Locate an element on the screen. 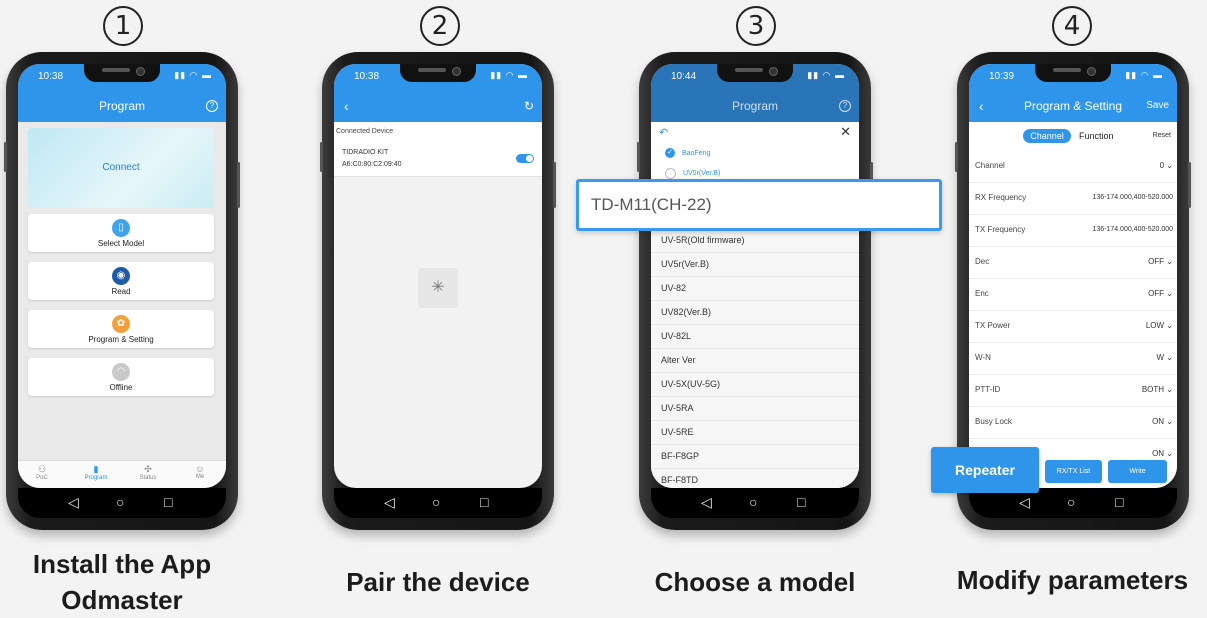 This screenshot has width=1207, height=618. repeater-label: Repeater is located at coordinates (985, 470).